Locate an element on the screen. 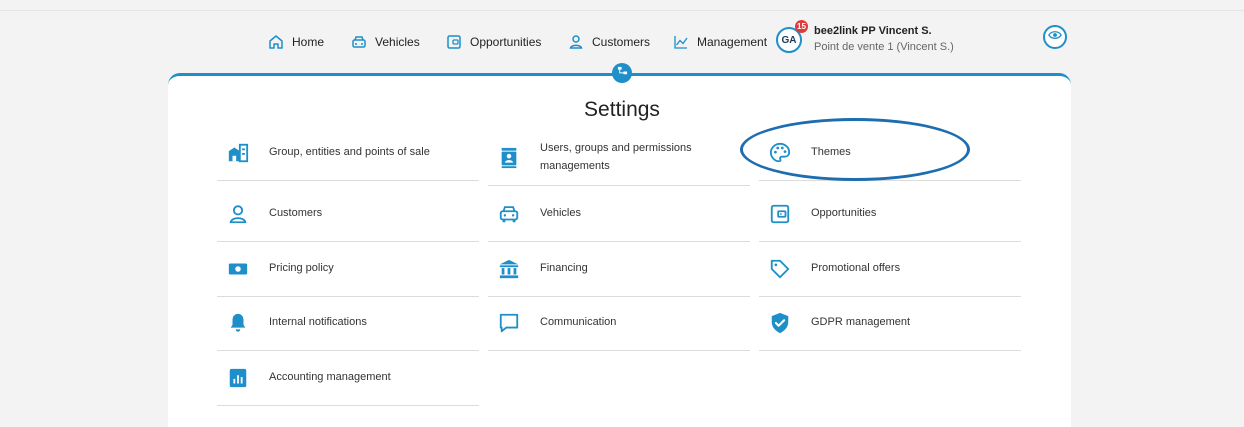 The height and width of the screenshot is (427, 1244). chat-bubble-icon is located at coordinates (514, 323).